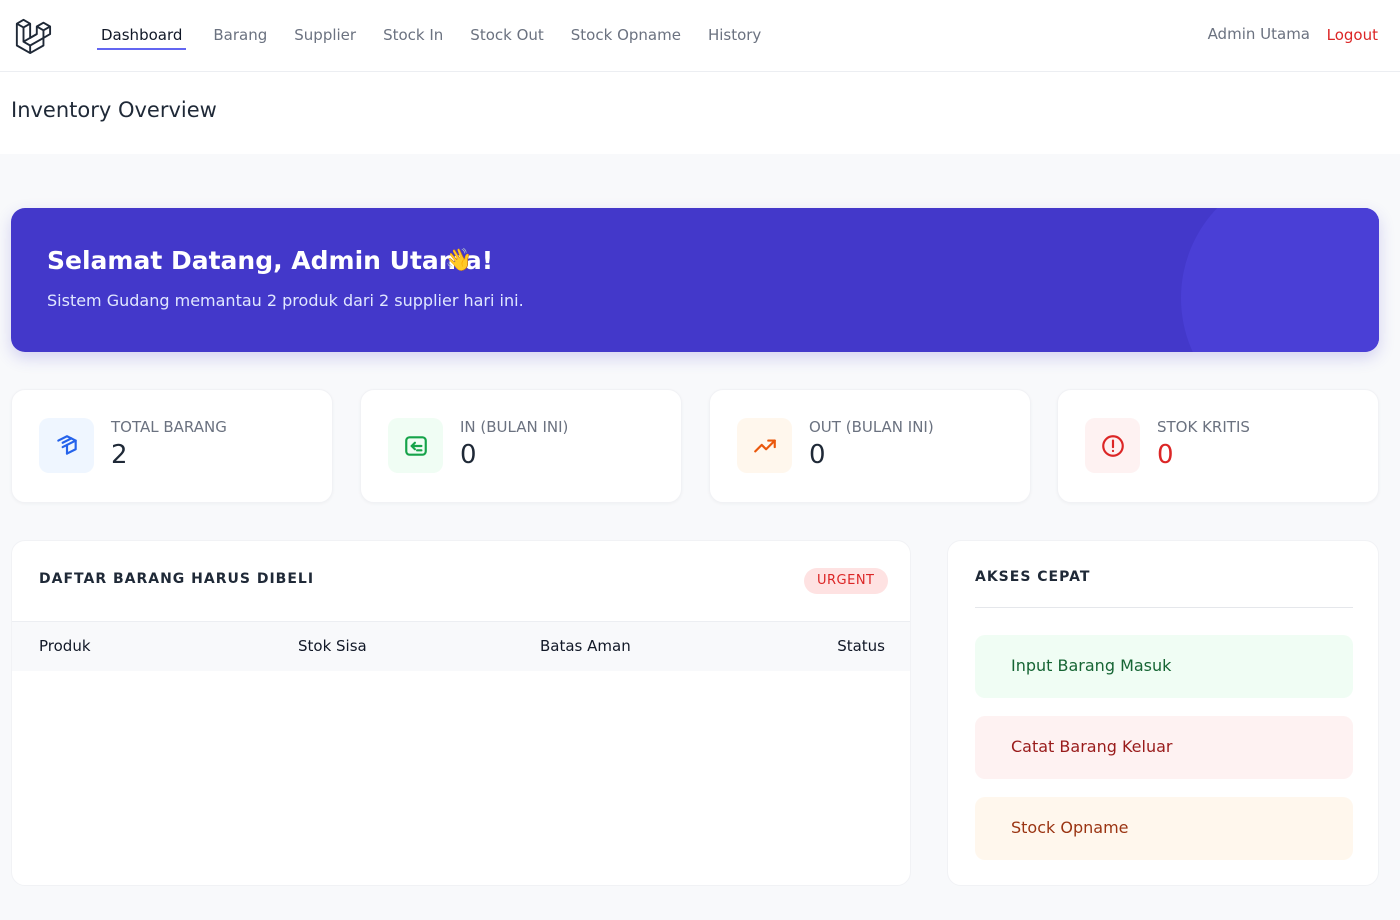 The image size is (1400, 920). I want to click on nav-item-history: History, so click(734, 36).